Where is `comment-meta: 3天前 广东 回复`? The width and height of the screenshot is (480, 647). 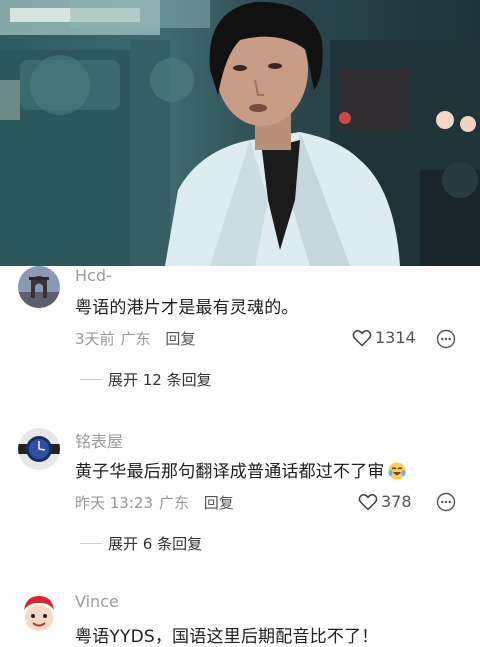 comment-meta: 3天前 广东 回复 is located at coordinates (135, 338).